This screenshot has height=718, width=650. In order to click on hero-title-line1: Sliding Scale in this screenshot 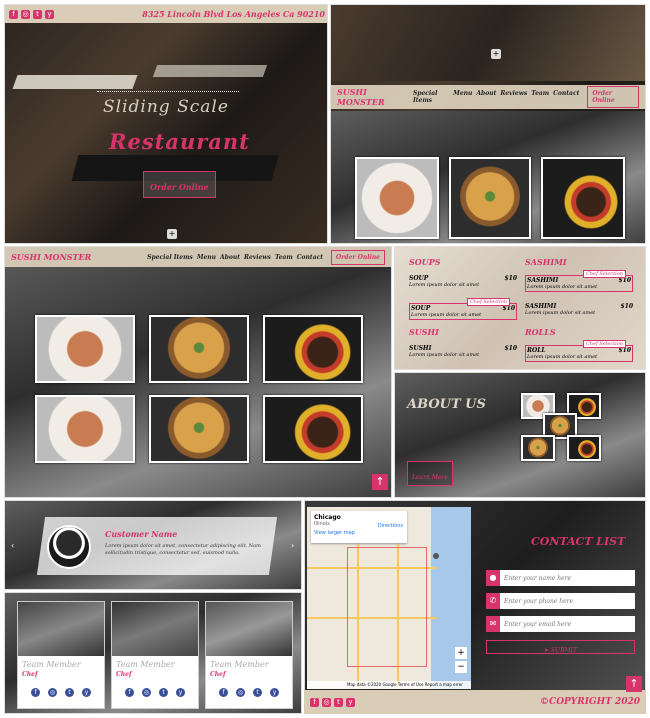, I will do `click(166, 107)`.